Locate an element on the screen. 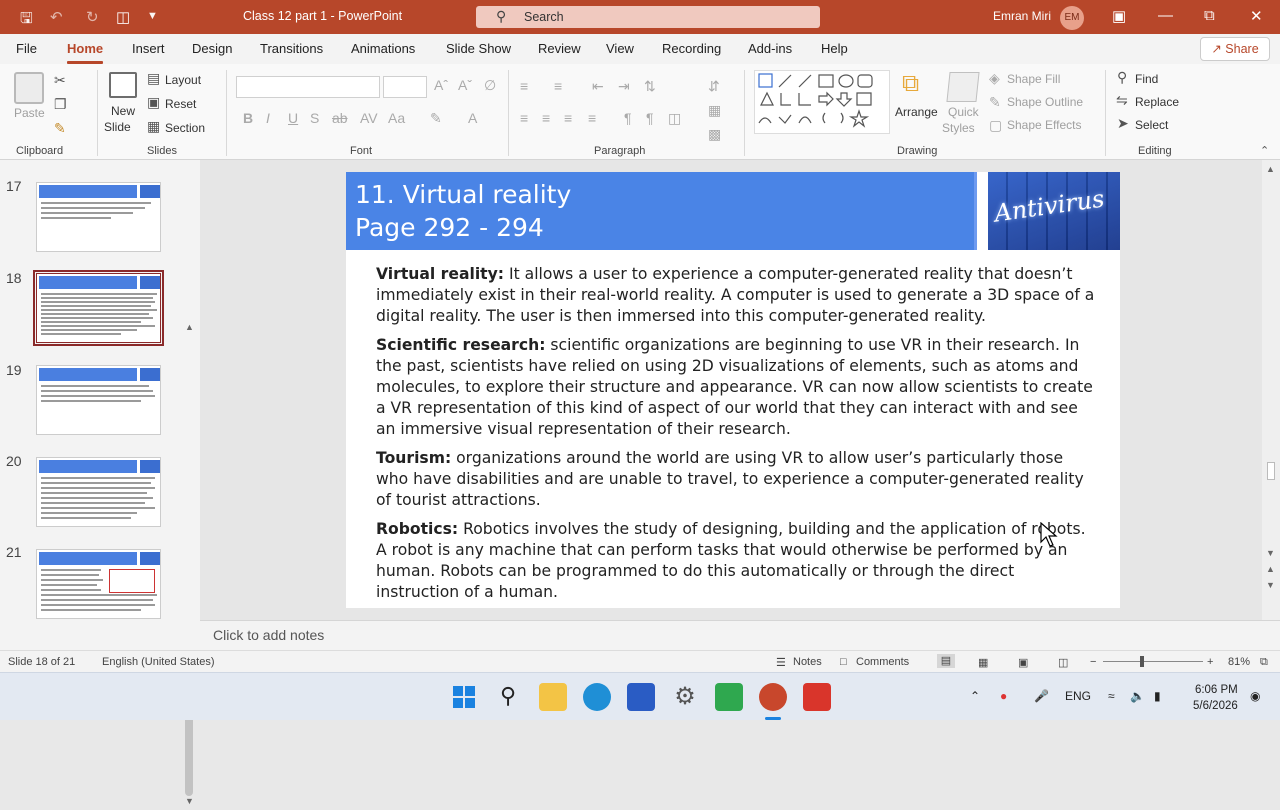 This screenshot has height=810, width=1280. notes-button: Notes is located at coordinates (807, 662).